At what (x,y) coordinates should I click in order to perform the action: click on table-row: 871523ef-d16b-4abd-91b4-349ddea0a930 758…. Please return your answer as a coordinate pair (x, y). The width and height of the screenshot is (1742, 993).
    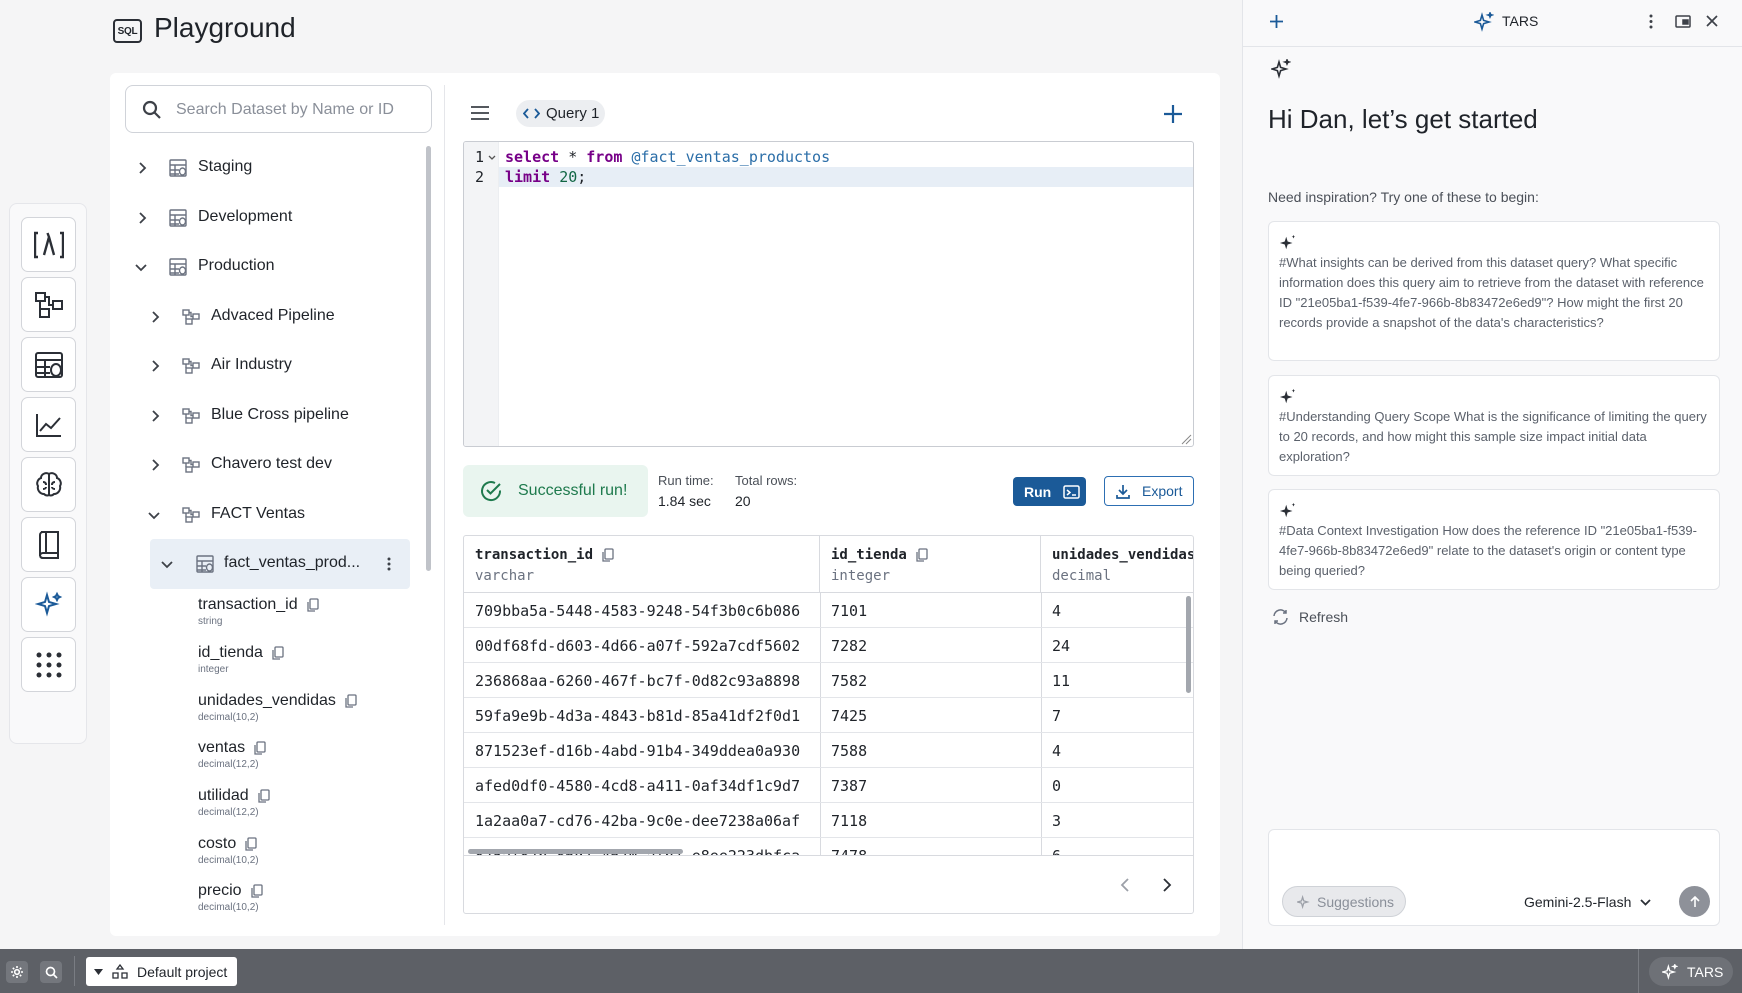
    Looking at the image, I should click on (828, 750).